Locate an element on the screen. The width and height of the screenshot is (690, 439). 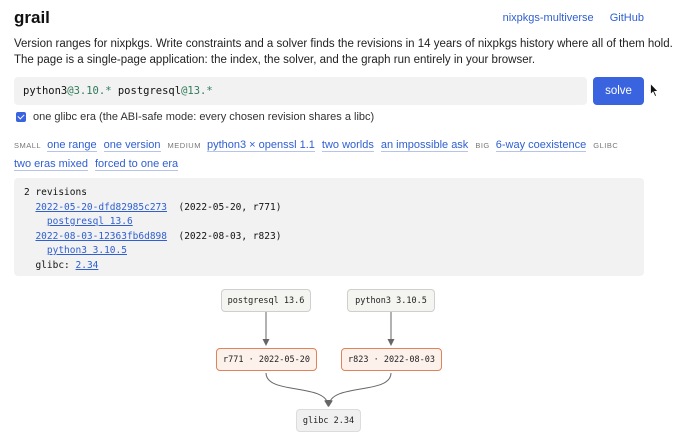
result-count: 2 revisions is located at coordinates (55, 192).